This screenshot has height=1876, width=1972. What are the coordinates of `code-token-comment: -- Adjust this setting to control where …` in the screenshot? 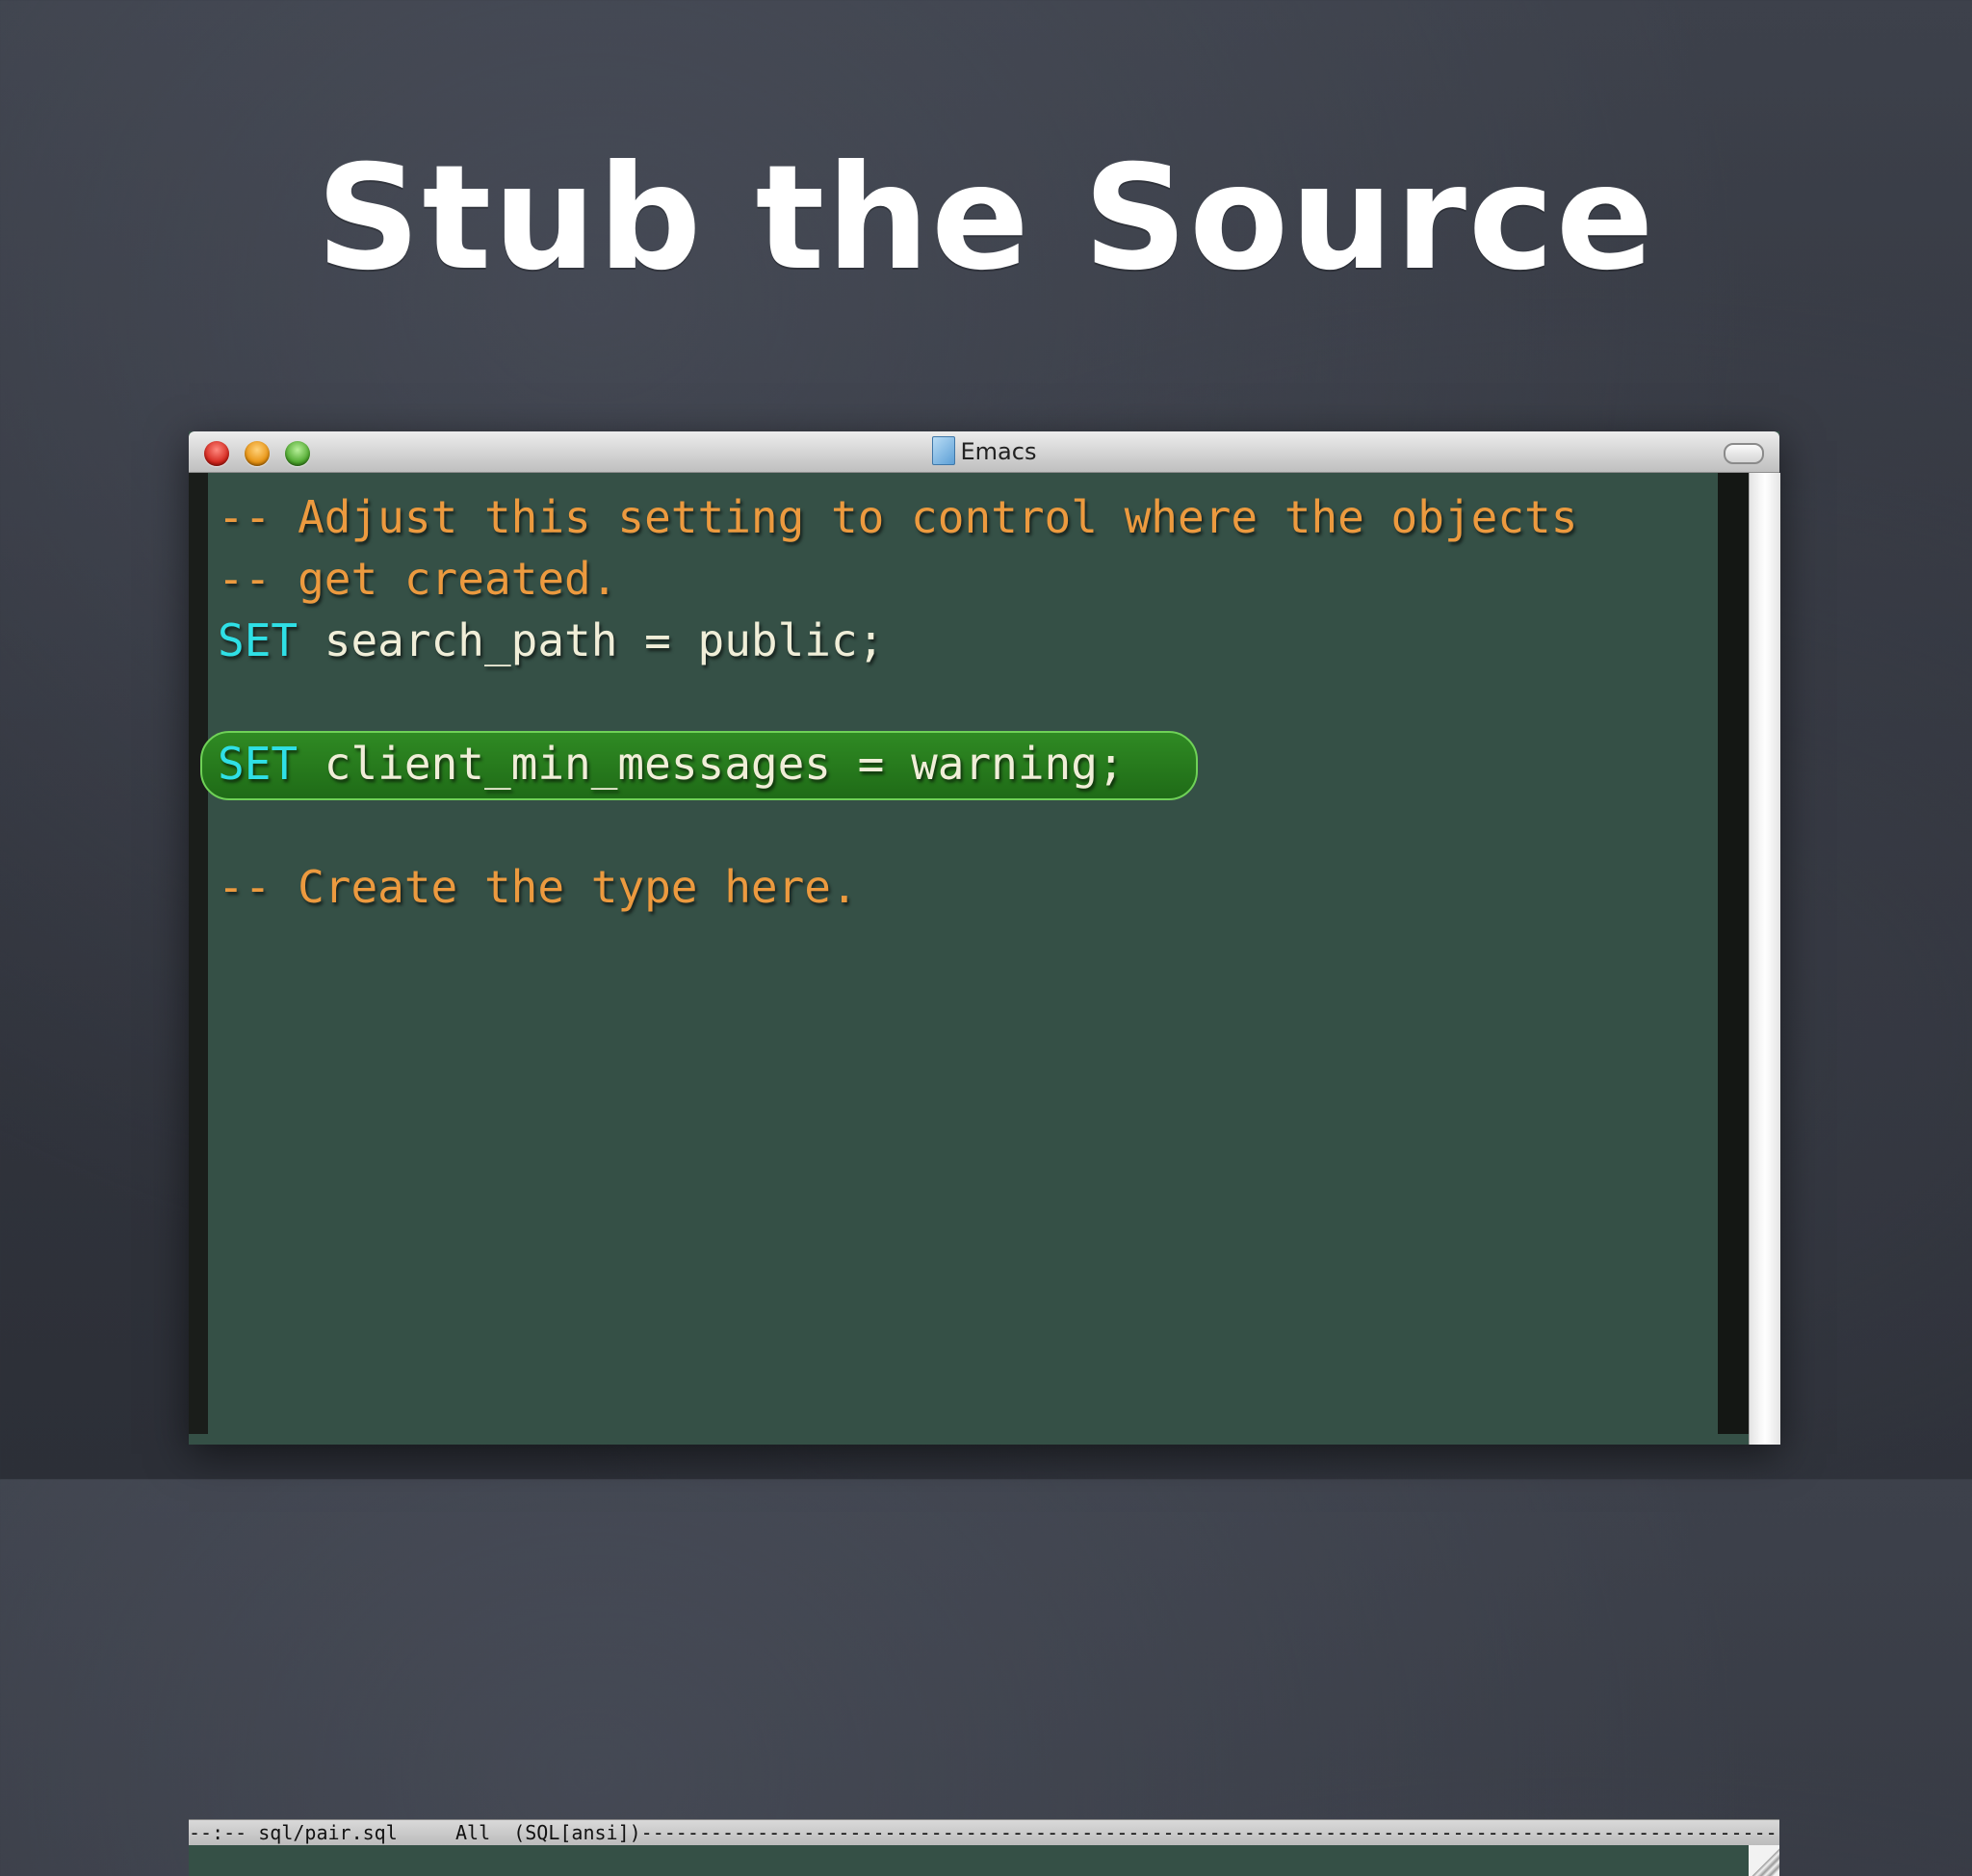 It's located at (898, 517).